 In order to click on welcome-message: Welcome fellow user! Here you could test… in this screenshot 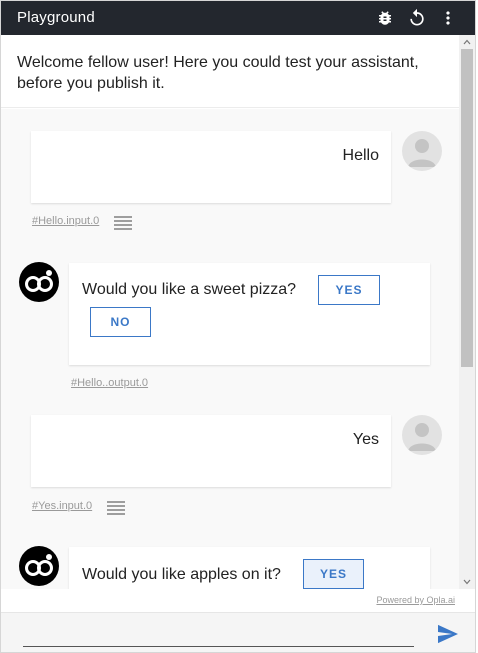, I will do `click(230, 71)`.